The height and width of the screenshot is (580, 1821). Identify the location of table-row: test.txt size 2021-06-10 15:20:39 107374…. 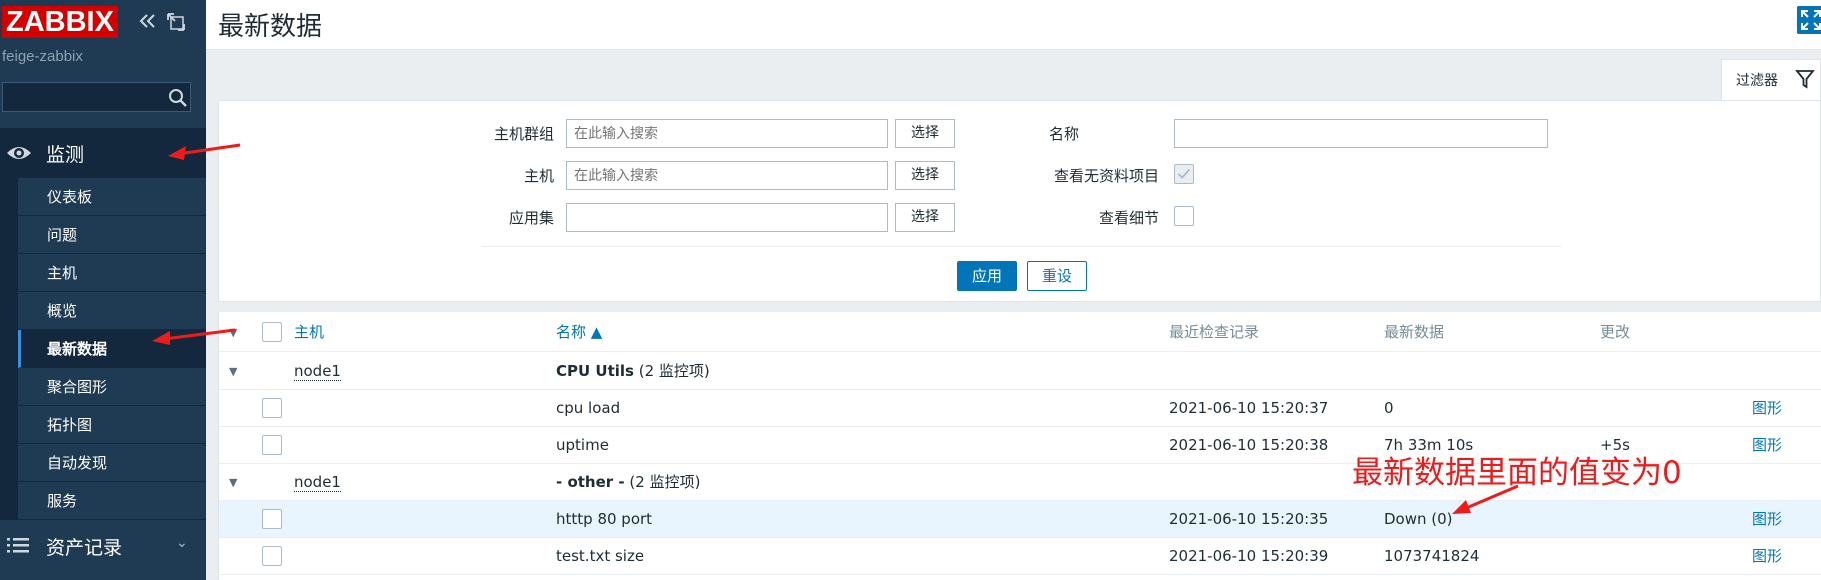
(1020, 556).